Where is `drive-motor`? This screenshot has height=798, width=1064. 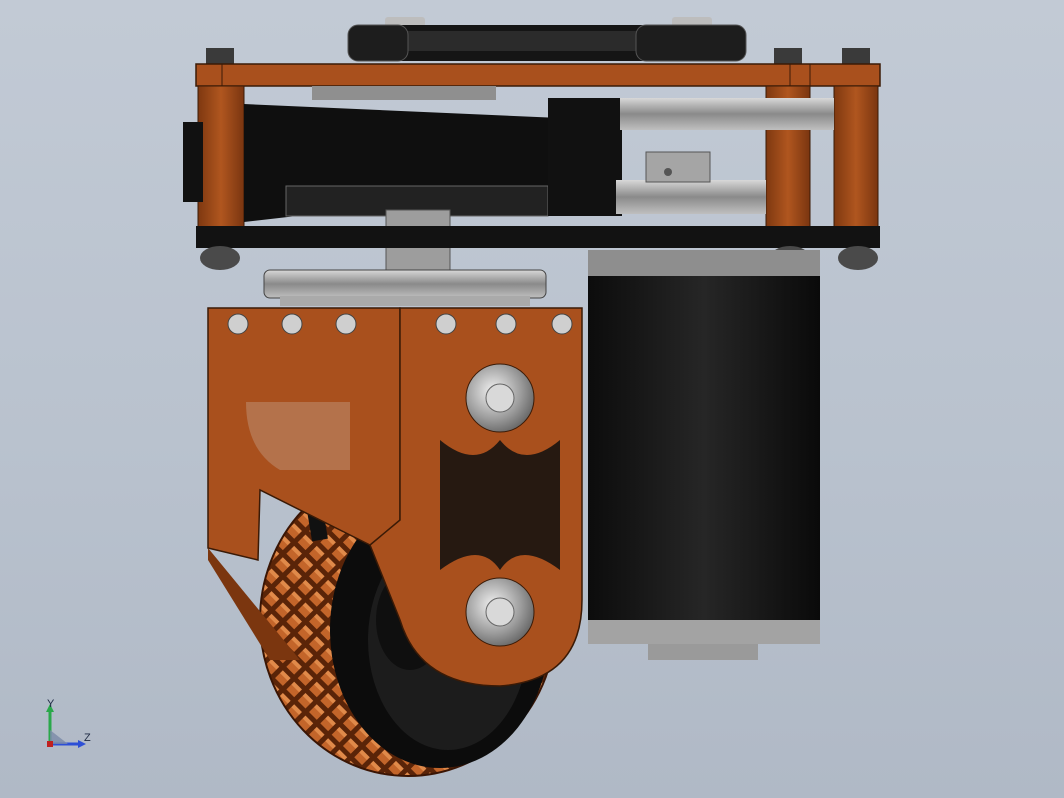 drive-motor is located at coordinates (704, 455).